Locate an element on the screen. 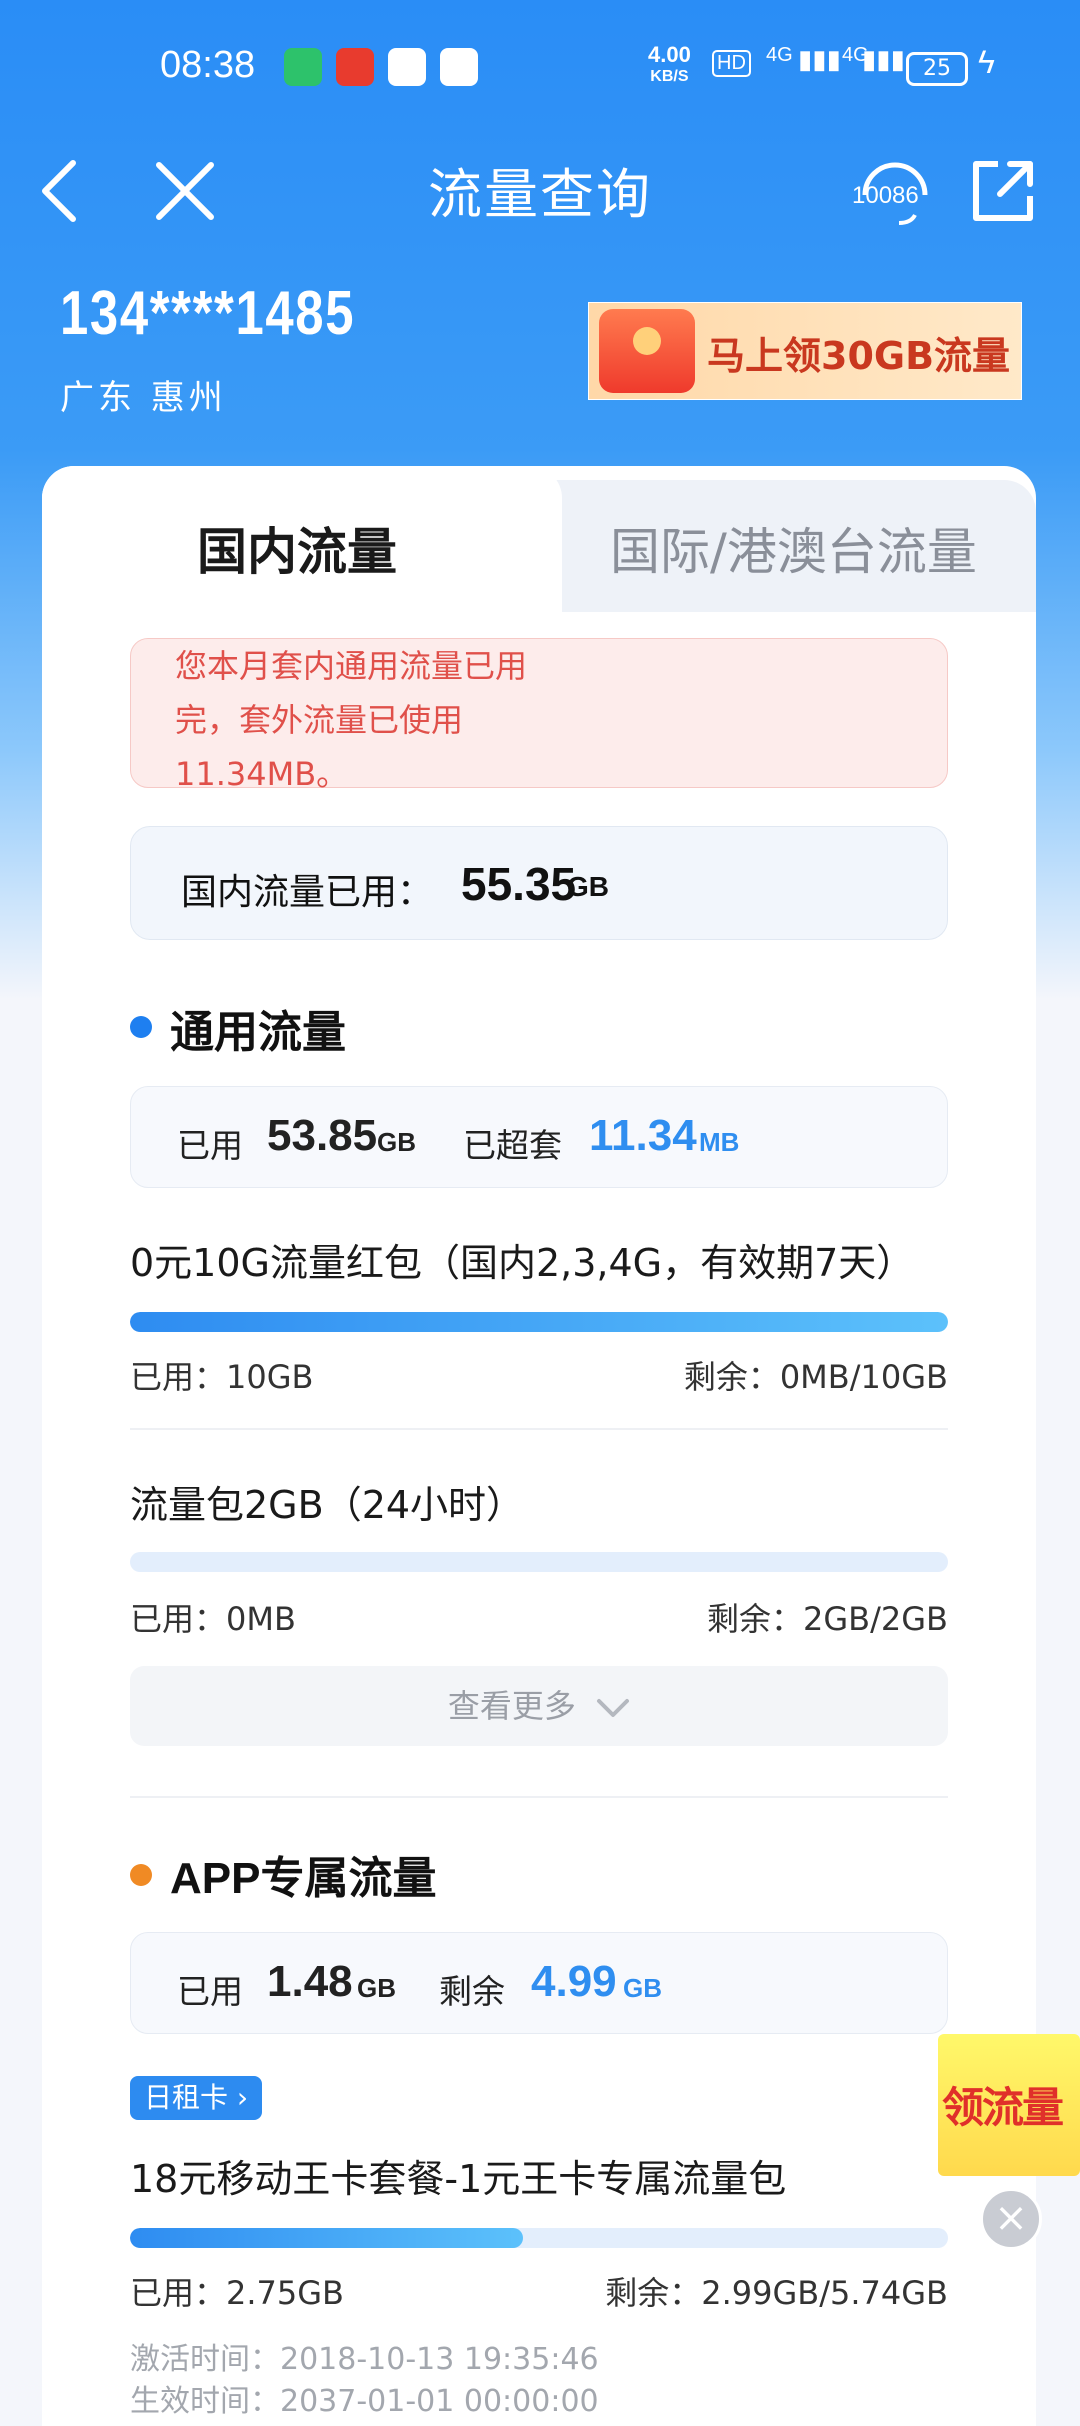 This screenshot has width=1080, height=2426. package-name: 0元10G流量红包（国内2,3,4G，有效期7天） is located at coordinates (522, 1263).